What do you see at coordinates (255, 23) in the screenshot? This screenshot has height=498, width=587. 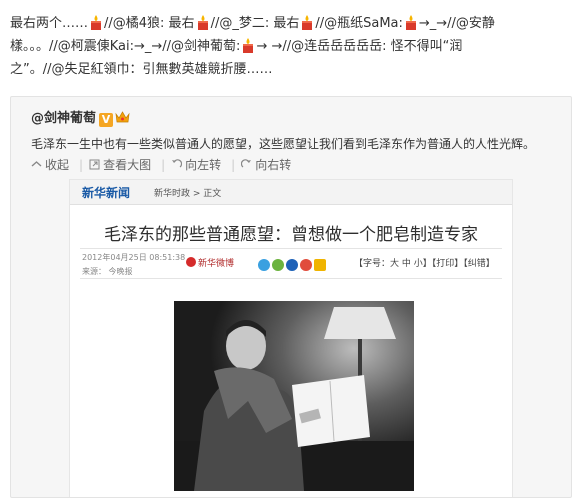 I see `post-segment: //@_梦二: 最右` at bounding box center [255, 23].